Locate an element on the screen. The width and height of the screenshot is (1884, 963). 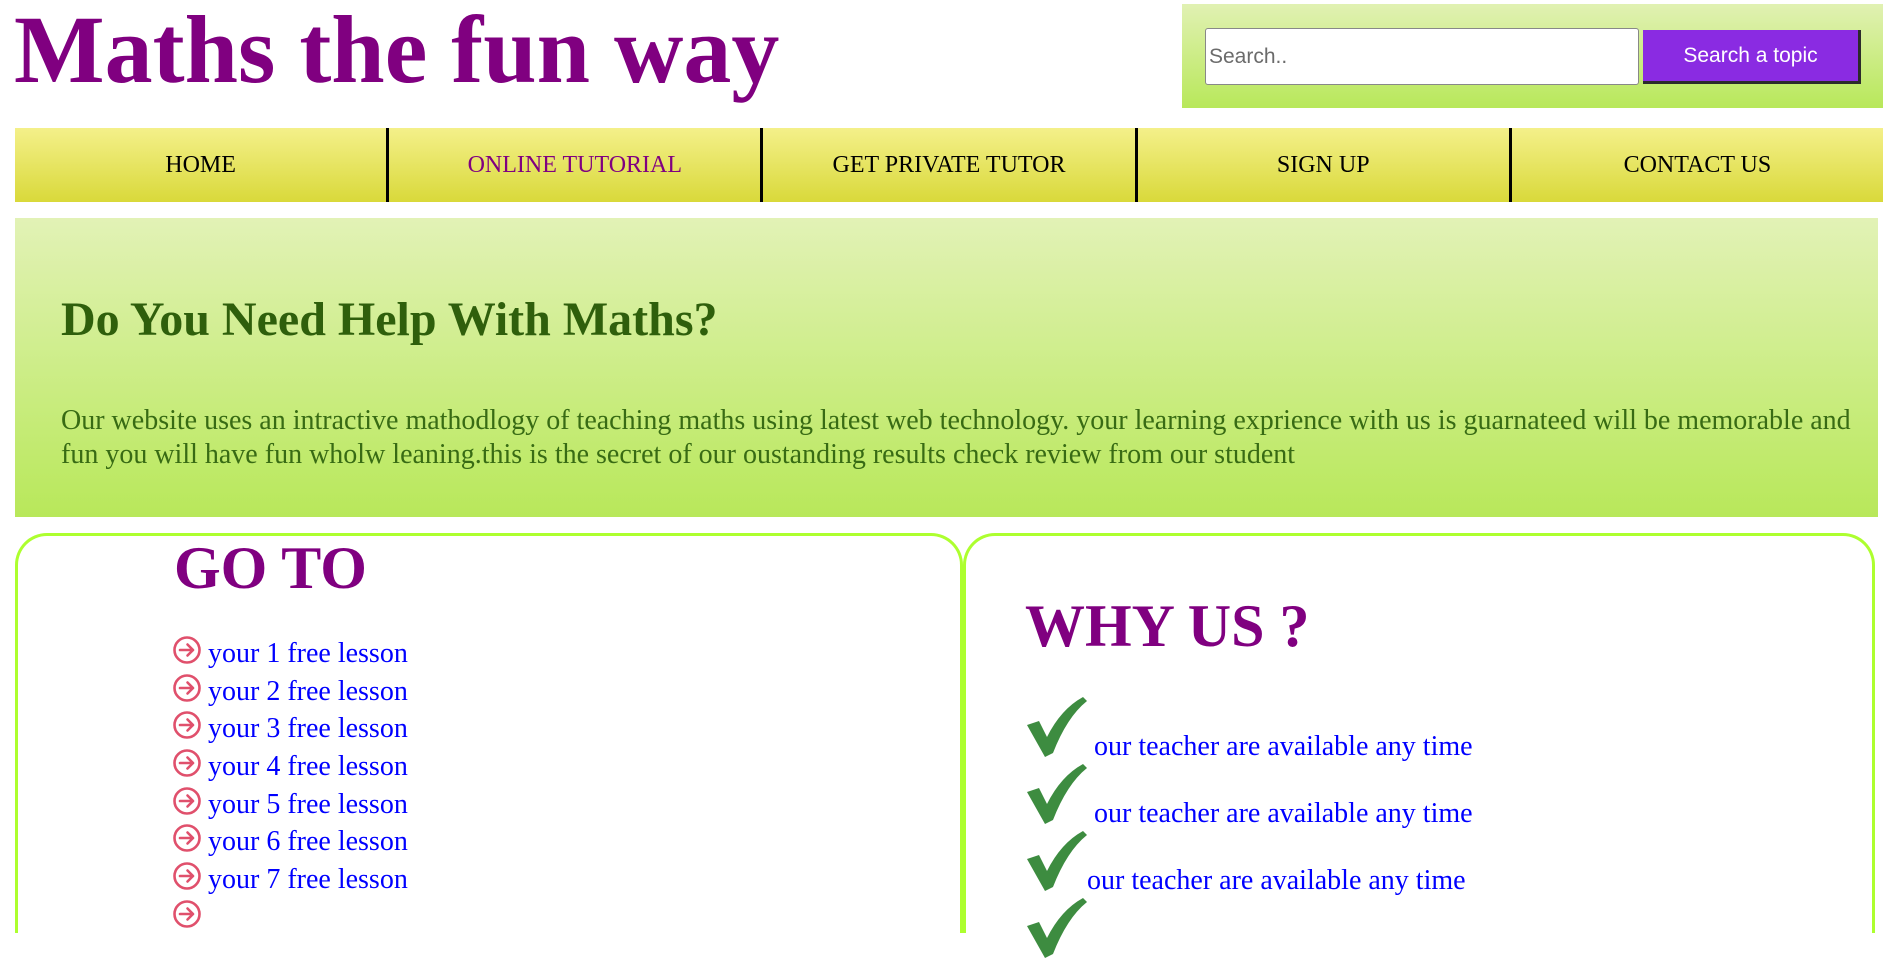
nav-item-get-private-tutor: GET PRIVATE TUTOR is located at coordinates (950, 165).